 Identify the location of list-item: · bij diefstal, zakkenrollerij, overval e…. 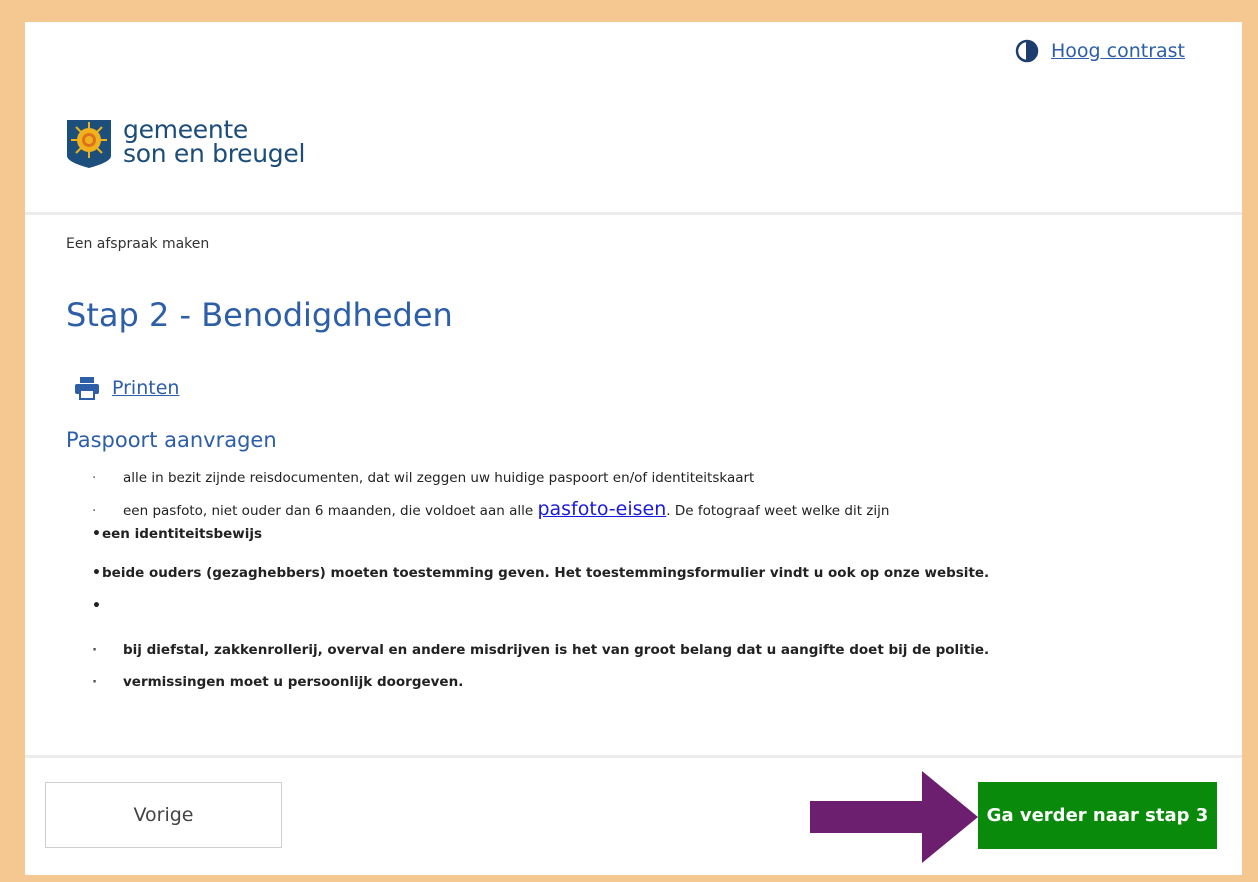
(527, 650).